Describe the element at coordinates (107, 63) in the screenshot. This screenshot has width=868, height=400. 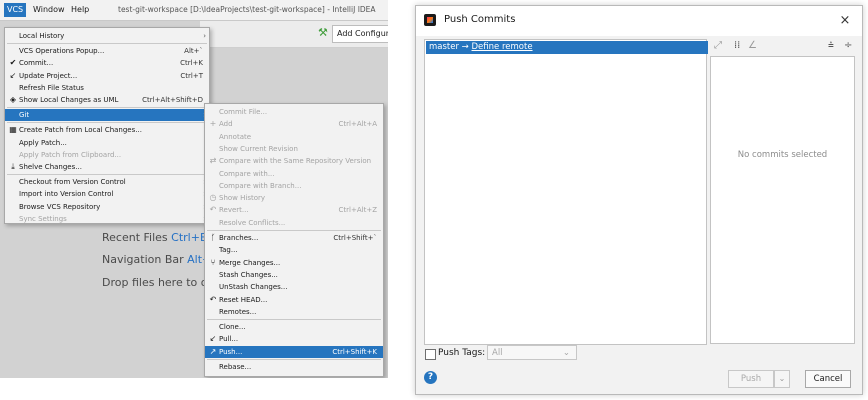
I see `vcs-menu-item-commit: ✔ Commit... Ctrl+K` at that location.